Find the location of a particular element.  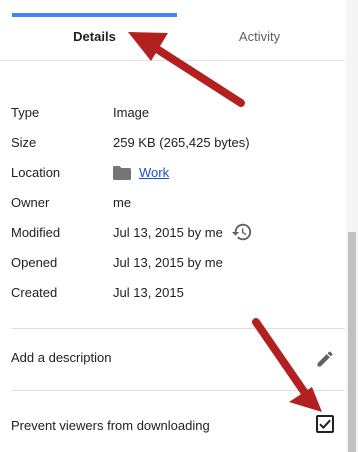

modified-value: Jul 13, 2015 by me is located at coordinates (168, 232).